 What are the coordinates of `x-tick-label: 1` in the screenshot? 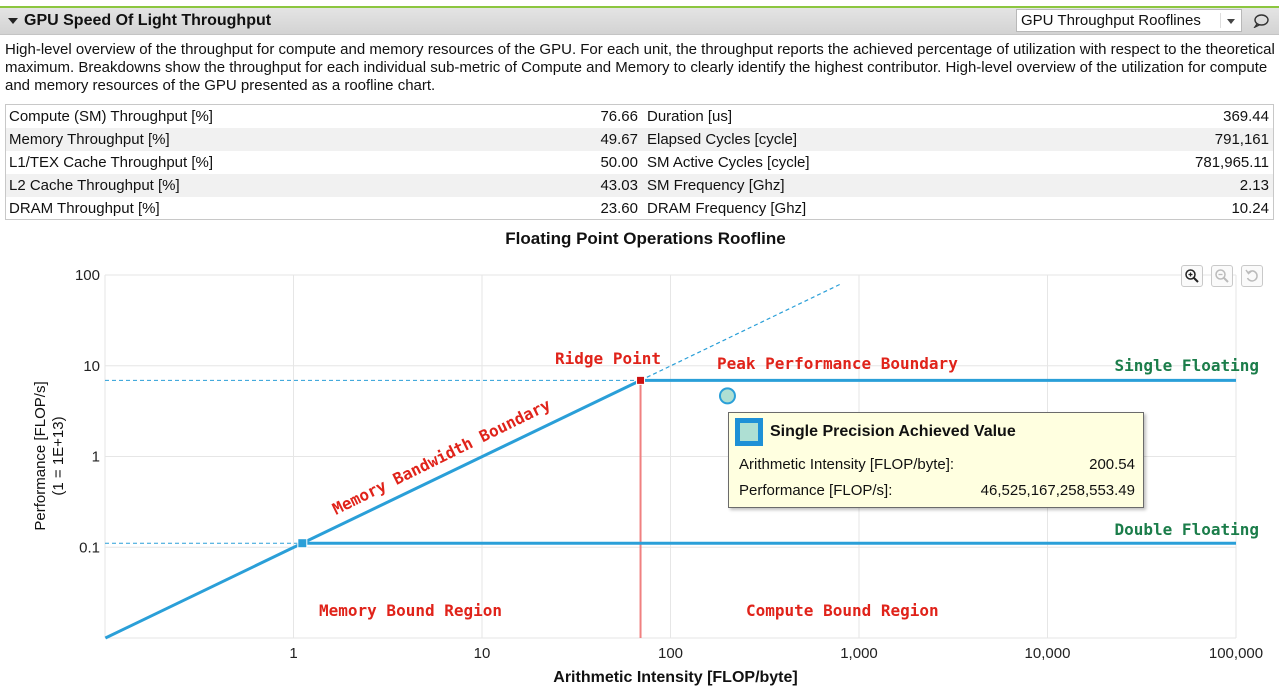 It's located at (293, 653).